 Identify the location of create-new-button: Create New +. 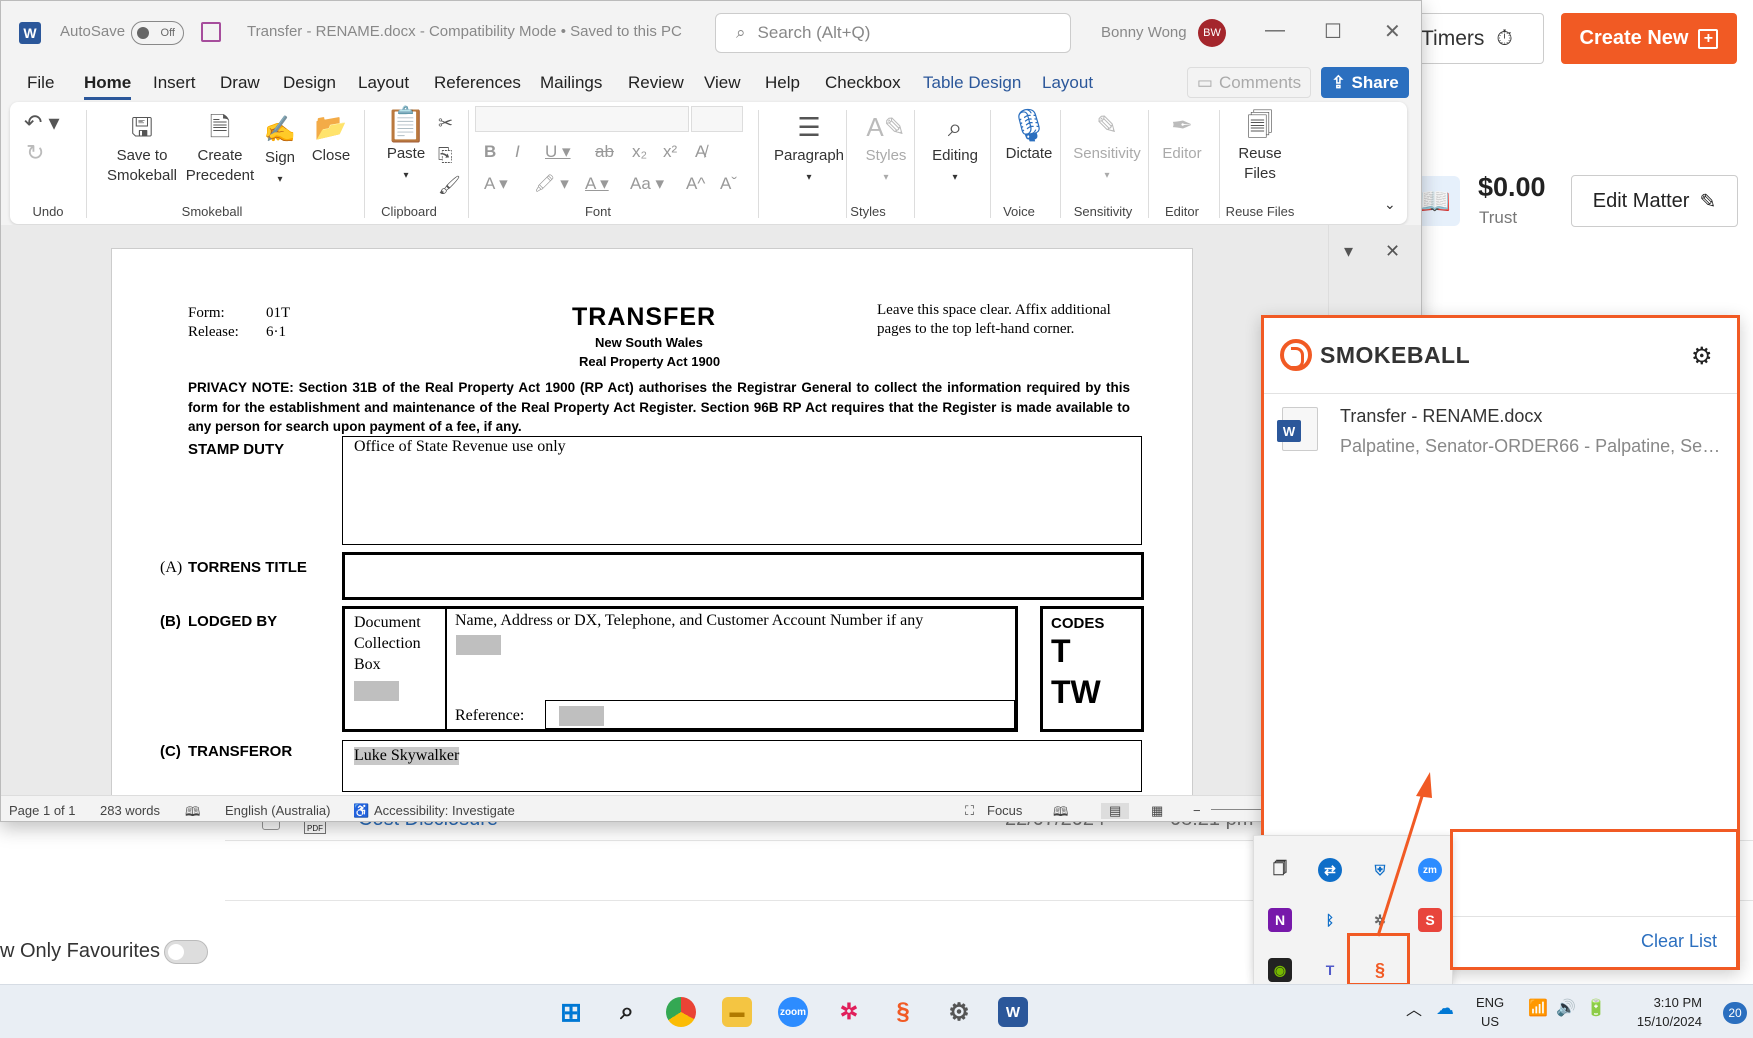
(1649, 38).